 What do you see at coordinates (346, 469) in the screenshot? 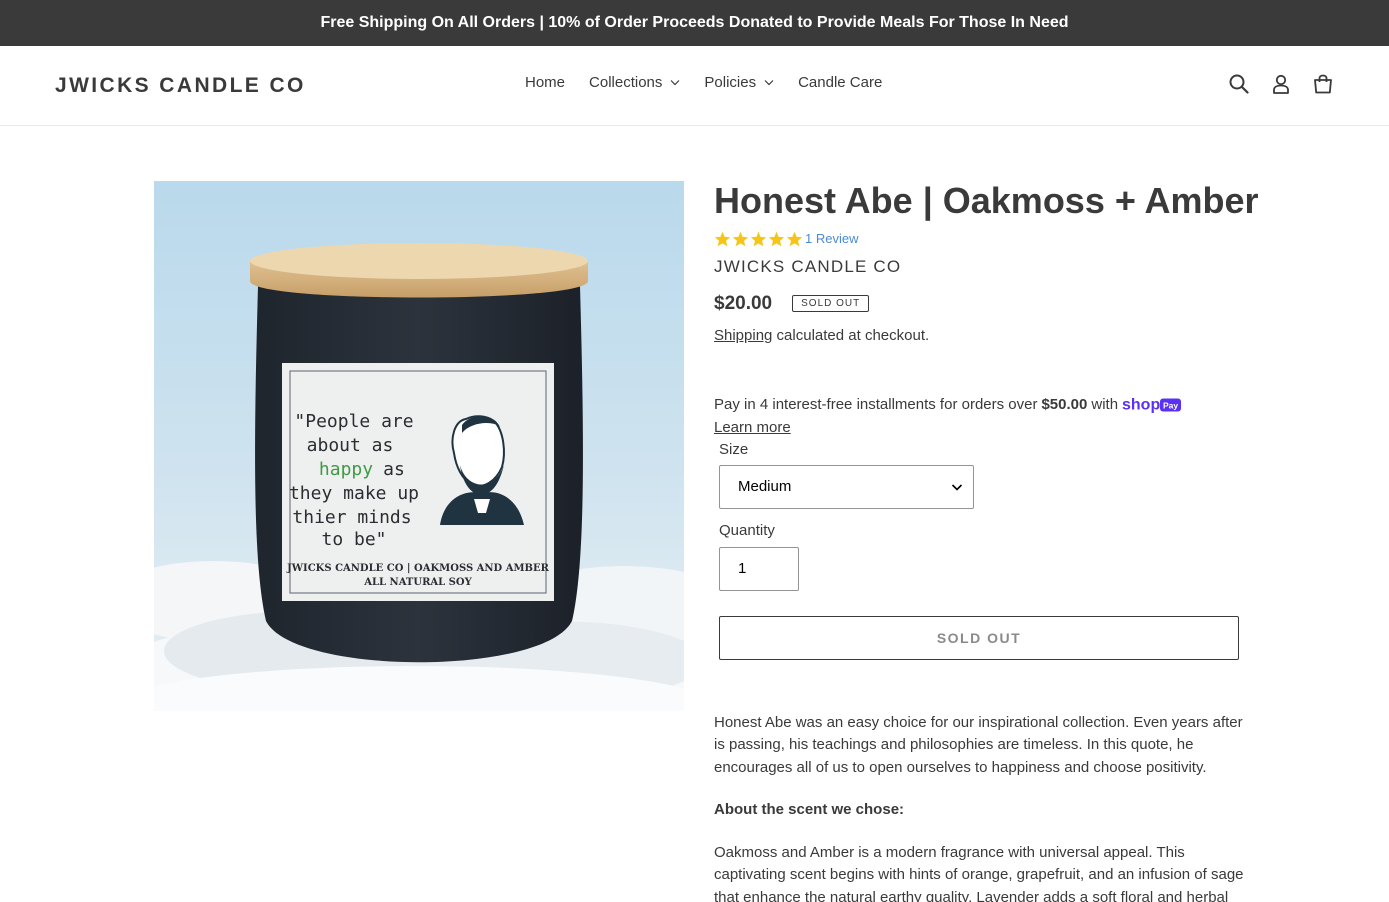
I see `label-quote-line: happy` at bounding box center [346, 469].